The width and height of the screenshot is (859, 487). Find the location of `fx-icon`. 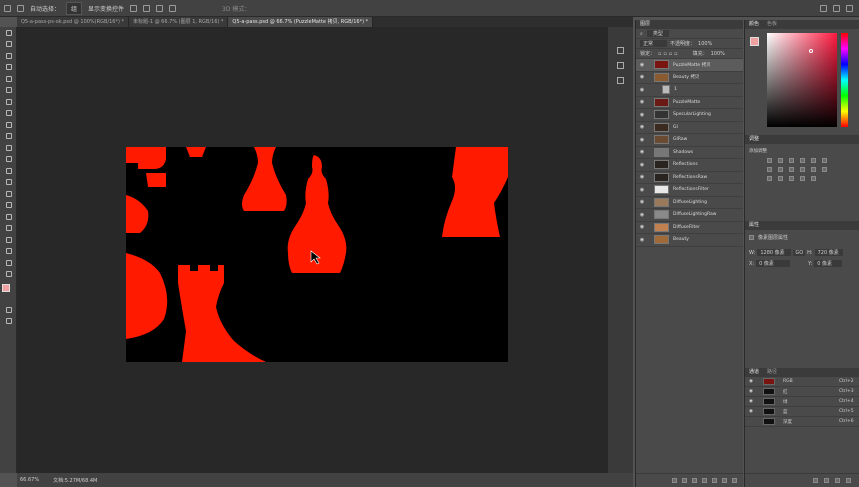

fx-icon is located at coordinates (684, 480).